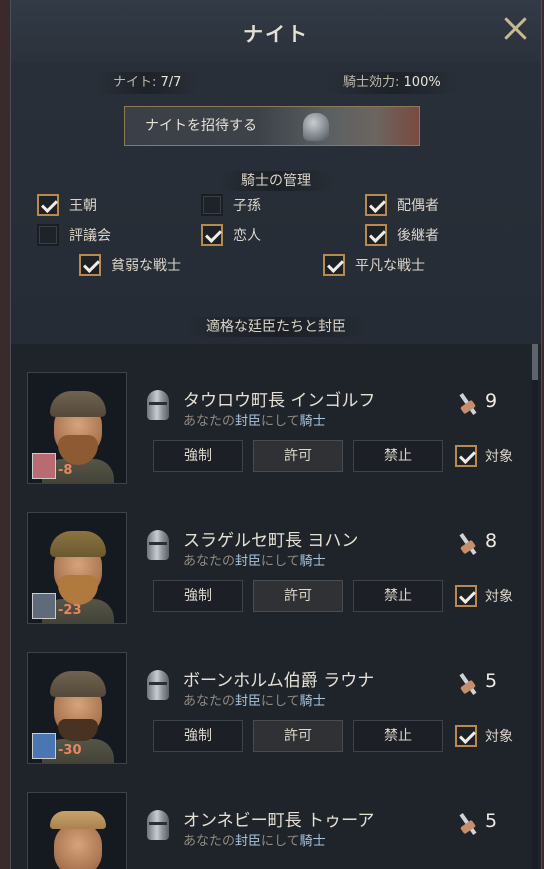 The width and height of the screenshot is (544, 869). I want to click on prowess-value: 9, so click(491, 401).